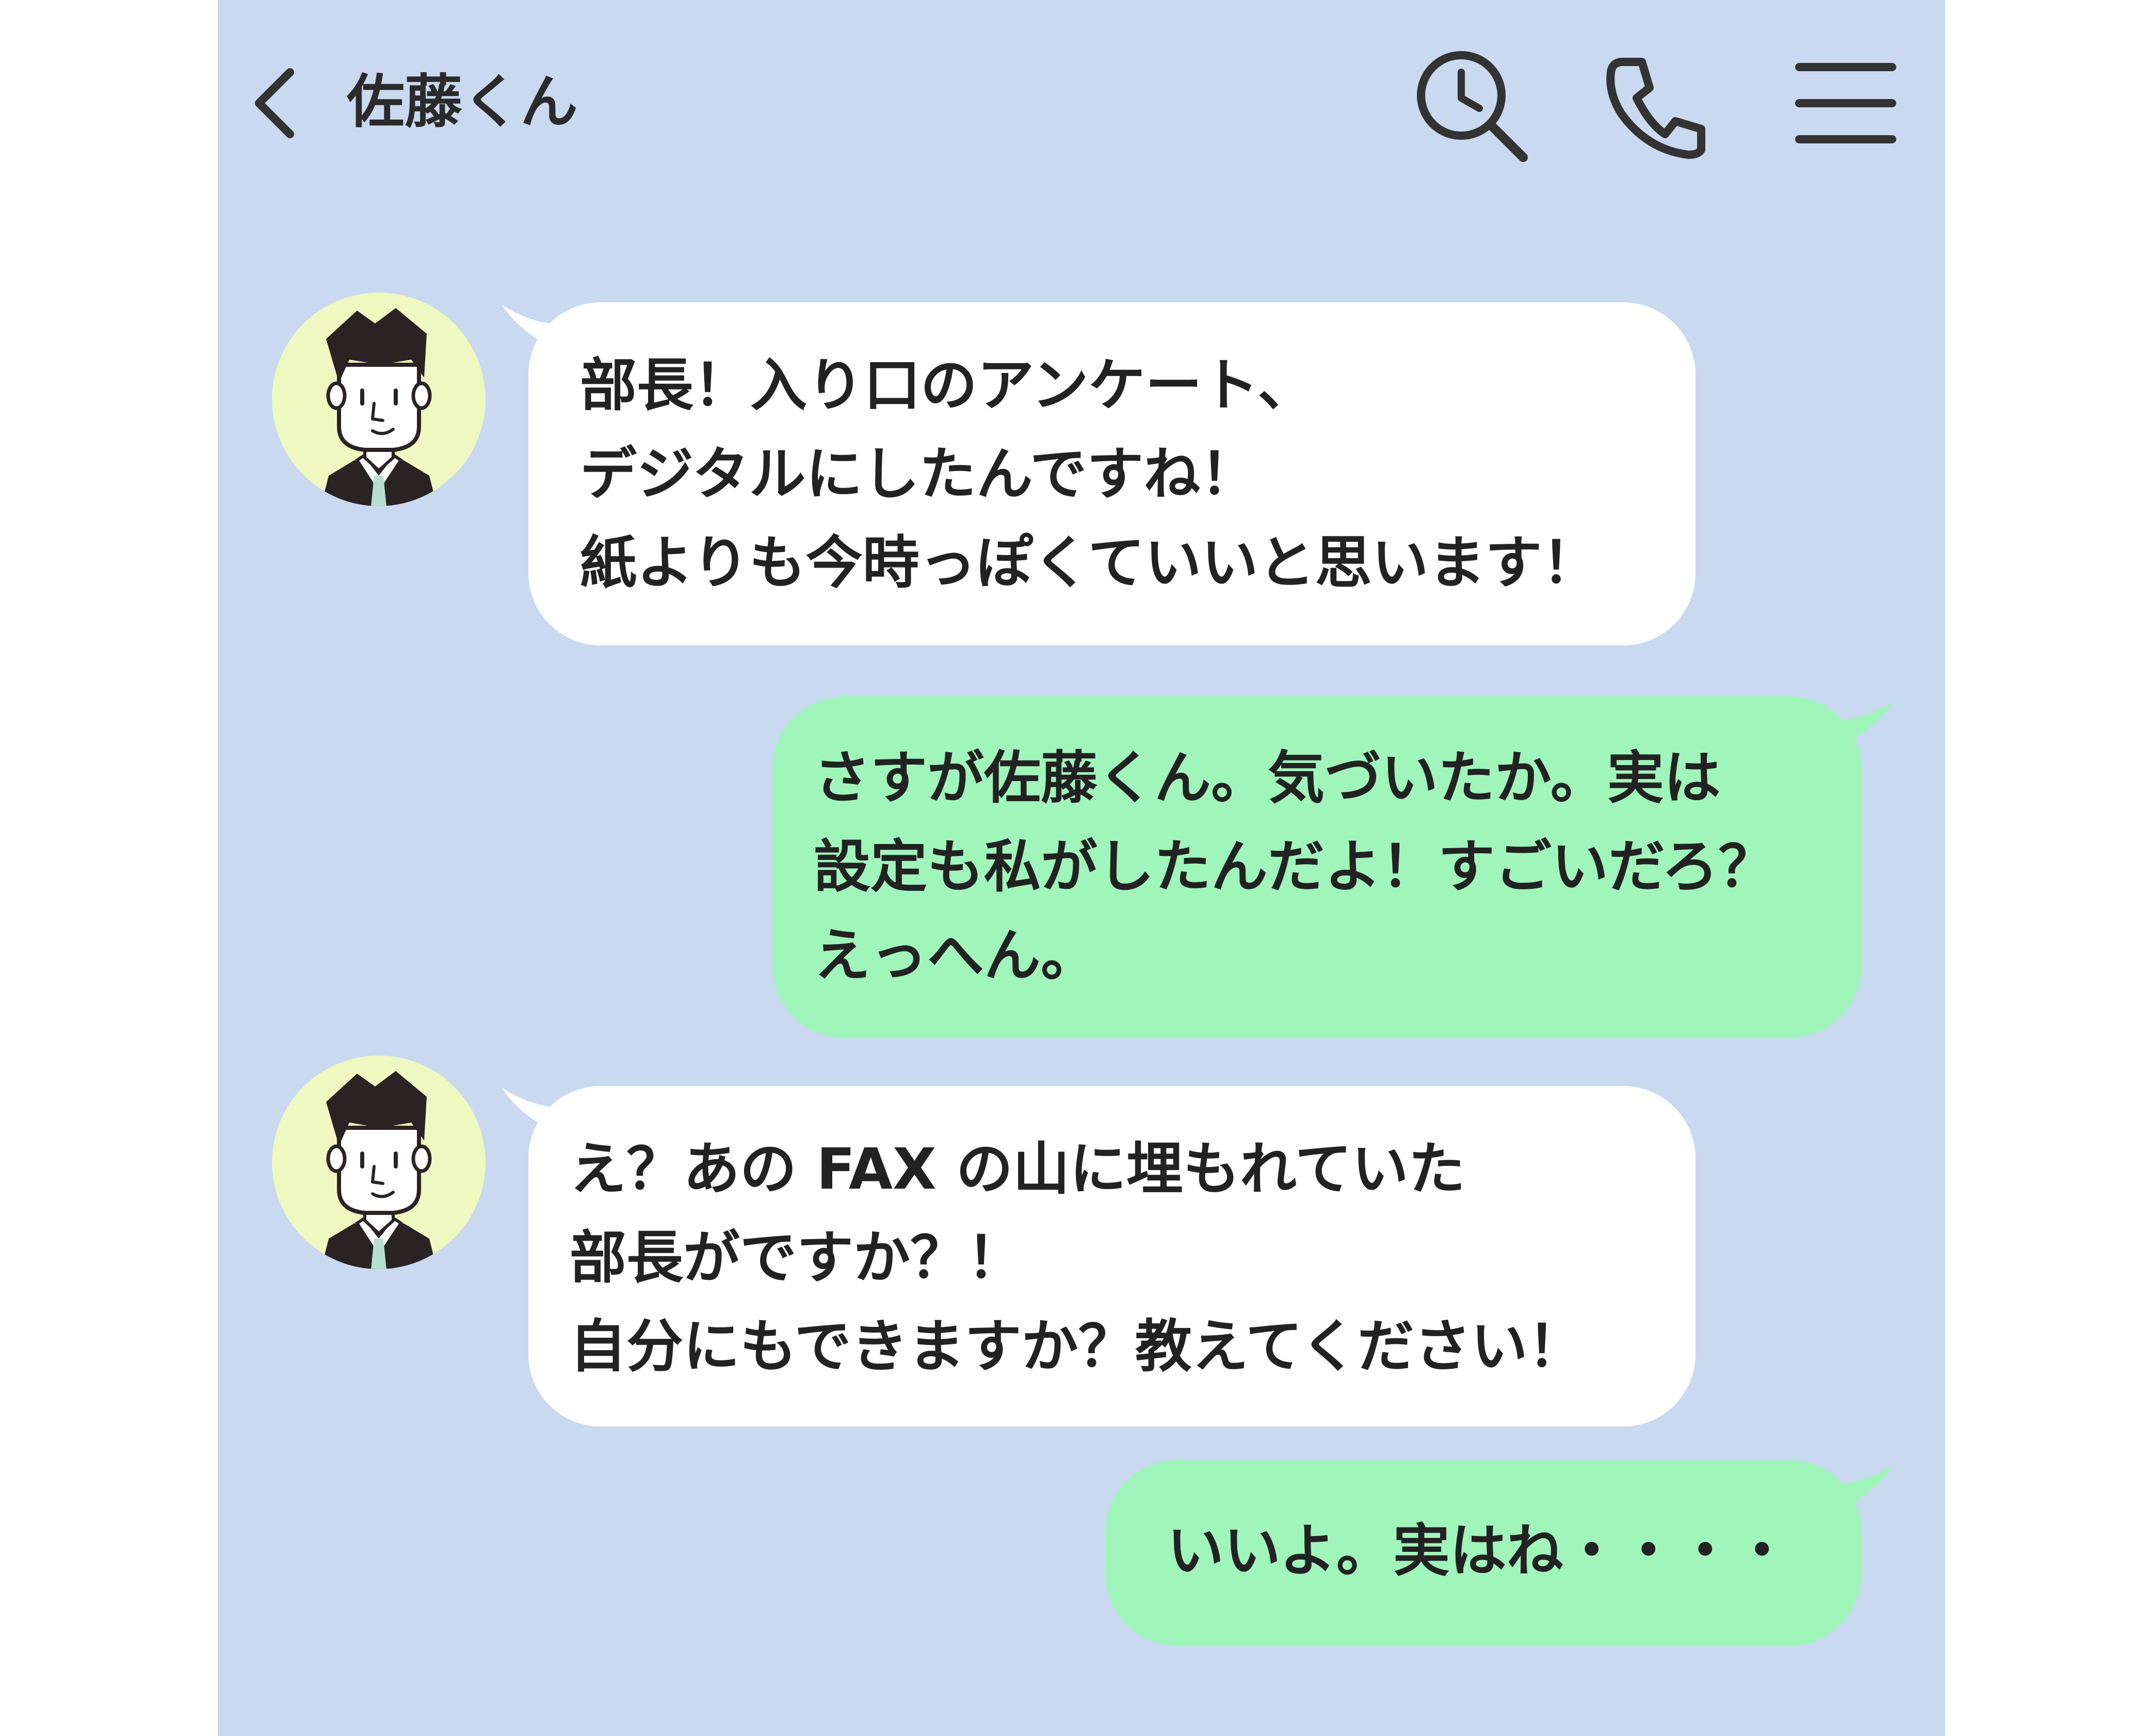 Image resolution: width=2147 pixels, height=1736 pixels. What do you see at coordinates (1017, 1169) in the screenshot?
I see `message-text-line: え？あの FAX の山に埋もれていた` at bounding box center [1017, 1169].